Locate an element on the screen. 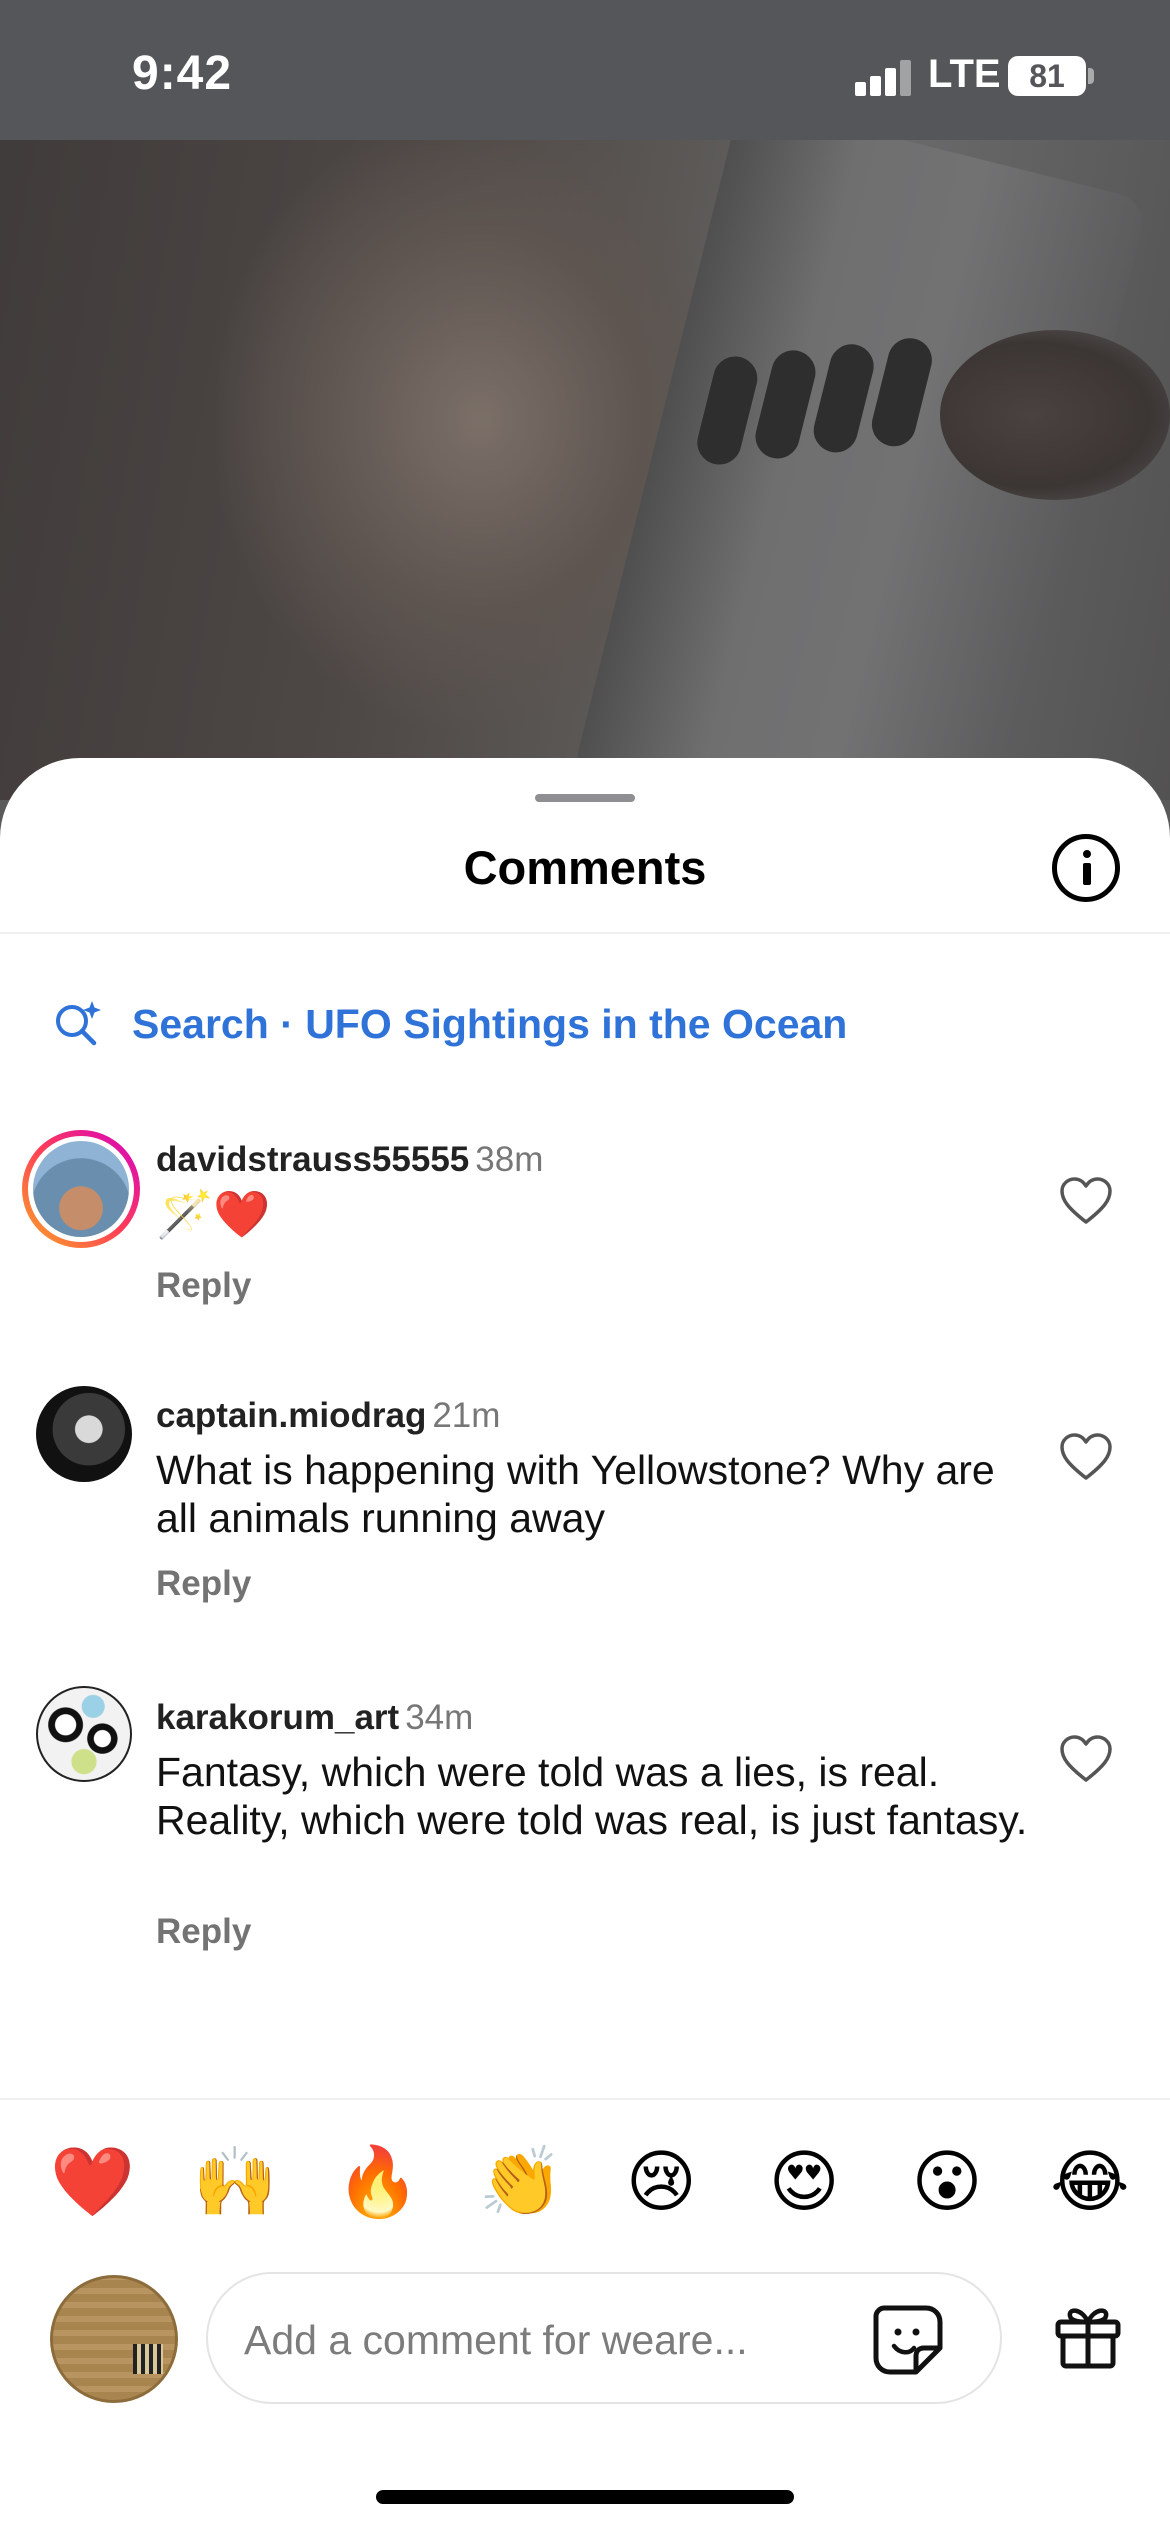 The height and width of the screenshot is (2532, 1170). reaction-laughing: 😂 is located at coordinates (1090, 2182).